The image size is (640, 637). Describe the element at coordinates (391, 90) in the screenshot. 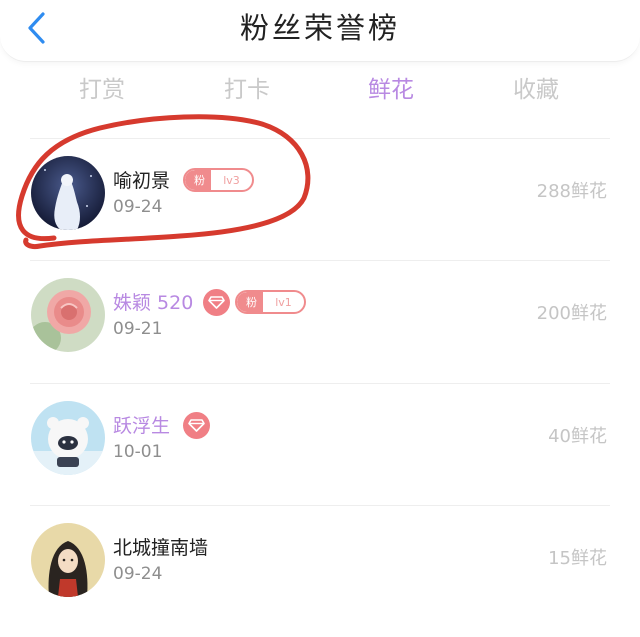

I see `tab-flowers: 鲜花` at that location.